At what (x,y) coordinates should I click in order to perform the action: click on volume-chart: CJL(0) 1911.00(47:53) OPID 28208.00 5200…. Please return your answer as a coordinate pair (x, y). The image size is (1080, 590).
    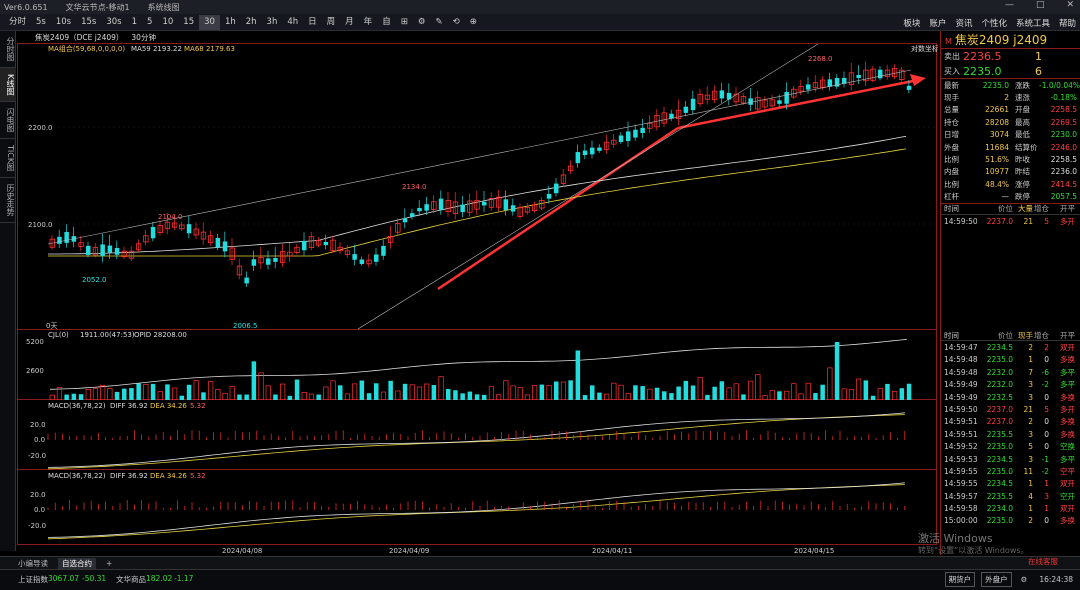
    Looking at the image, I should click on (477, 365).